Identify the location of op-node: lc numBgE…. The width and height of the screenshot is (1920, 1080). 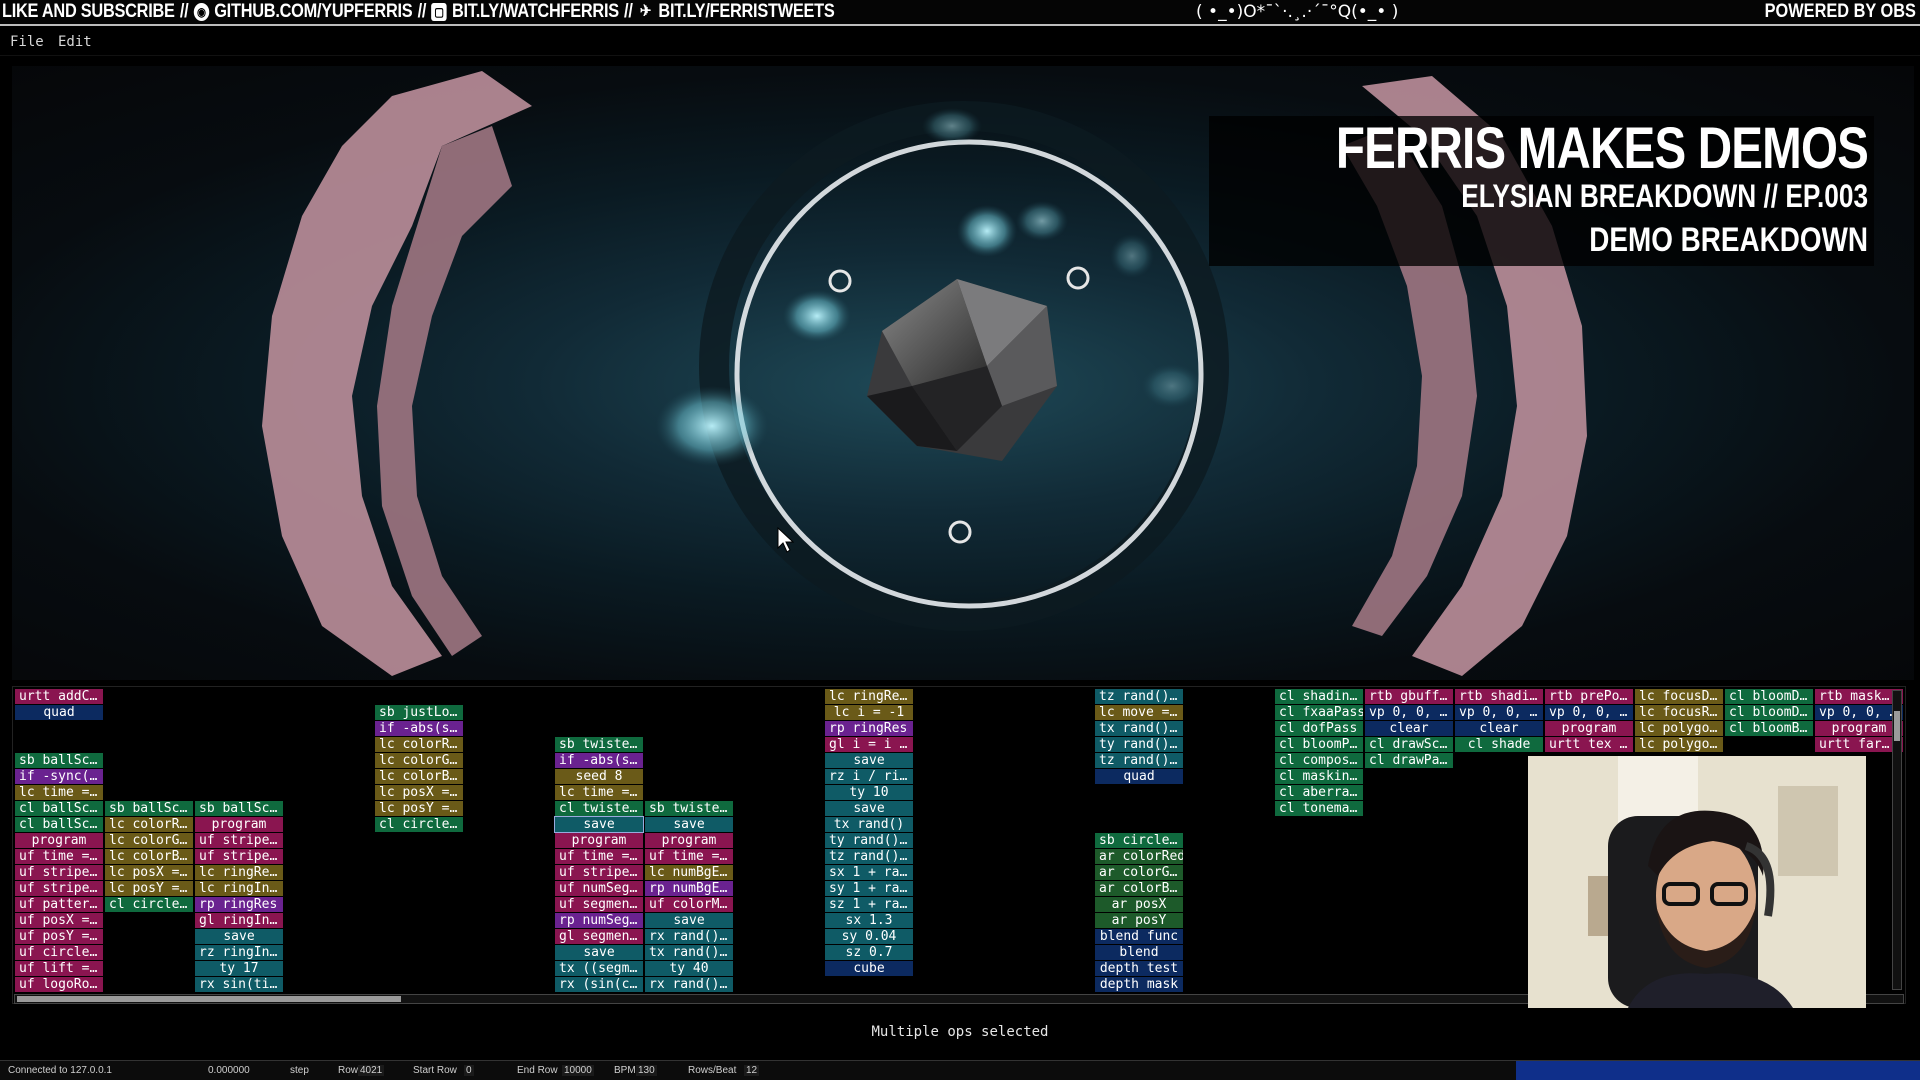
(689, 872).